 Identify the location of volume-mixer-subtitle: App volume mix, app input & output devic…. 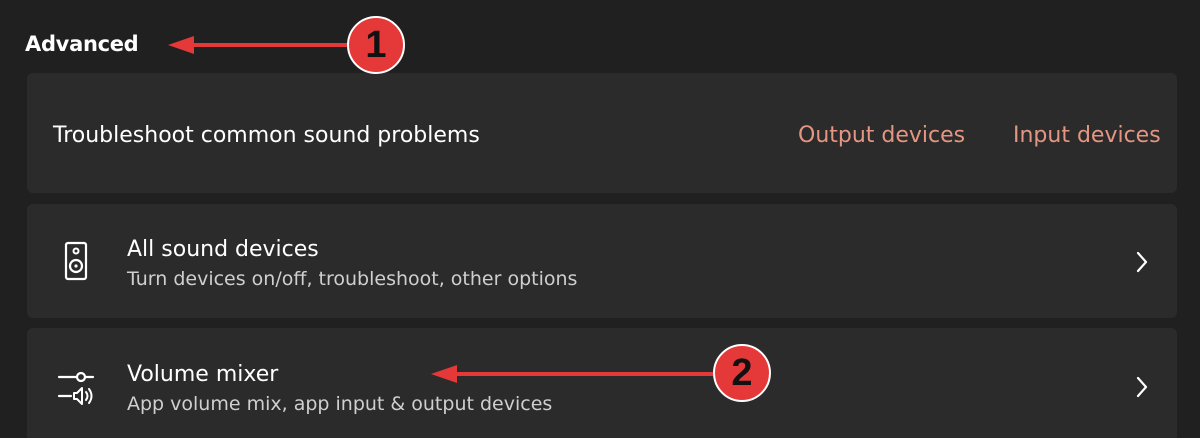
(340, 404).